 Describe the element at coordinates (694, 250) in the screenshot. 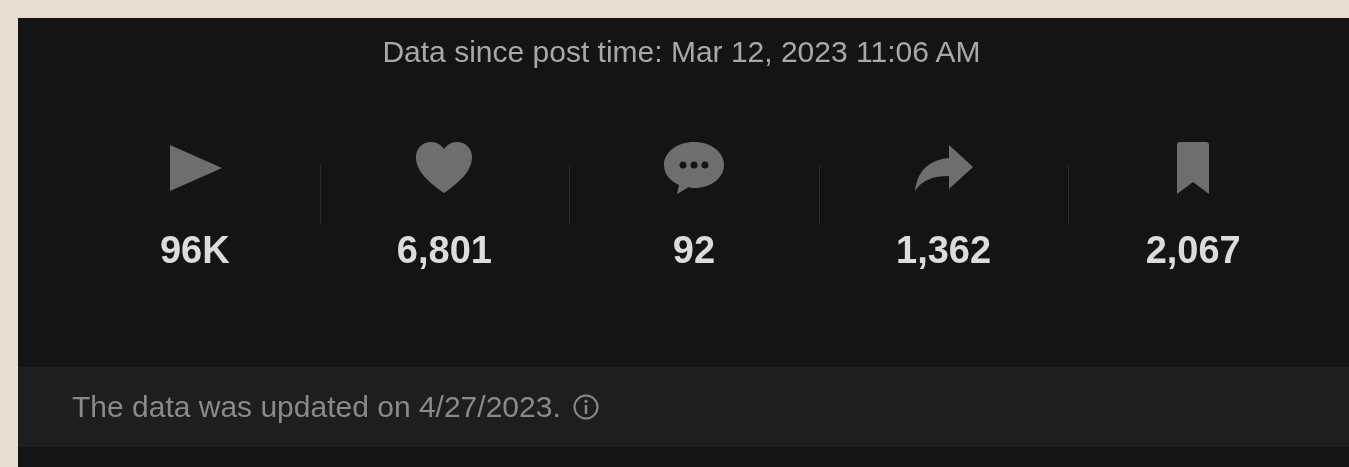

I see `stat-count: 92` at that location.